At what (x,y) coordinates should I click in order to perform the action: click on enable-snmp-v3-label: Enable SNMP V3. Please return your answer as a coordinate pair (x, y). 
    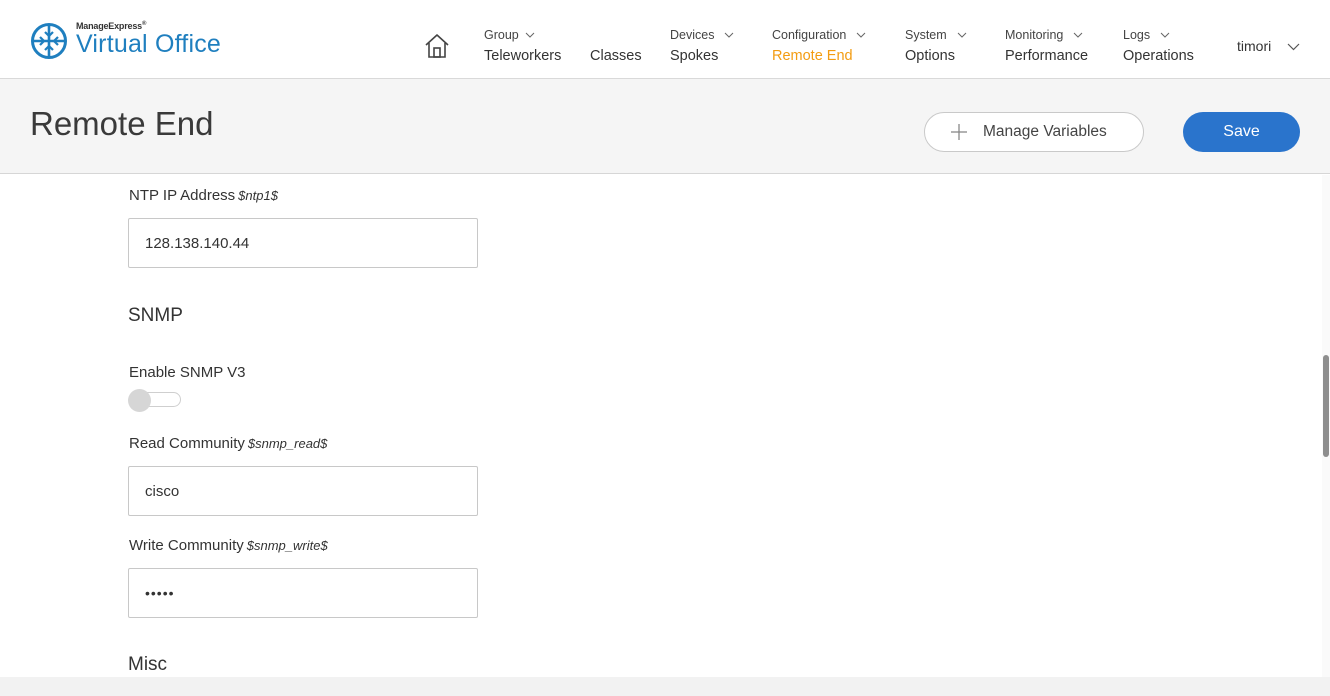
    Looking at the image, I should click on (187, 372).